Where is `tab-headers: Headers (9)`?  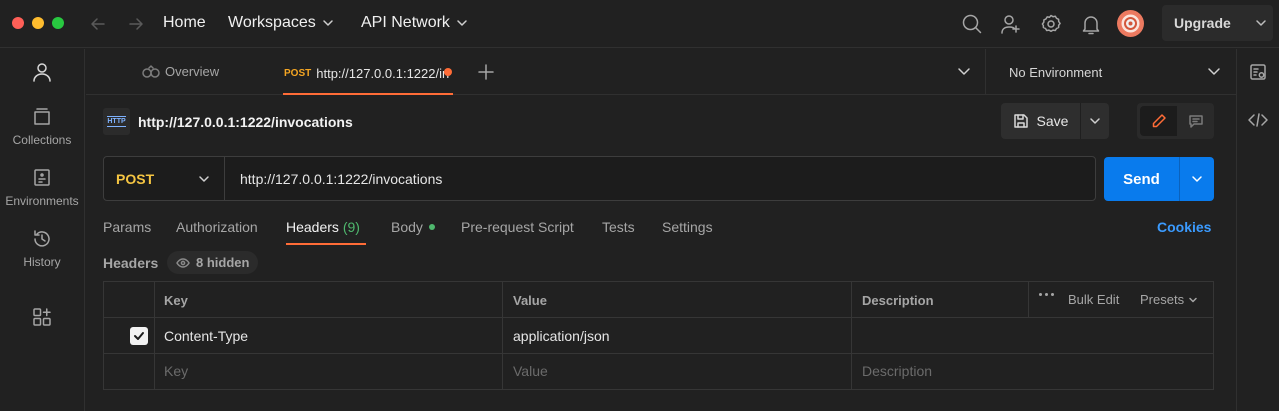 tab-headers: Headers (9) is located at coordinates (326, 232).